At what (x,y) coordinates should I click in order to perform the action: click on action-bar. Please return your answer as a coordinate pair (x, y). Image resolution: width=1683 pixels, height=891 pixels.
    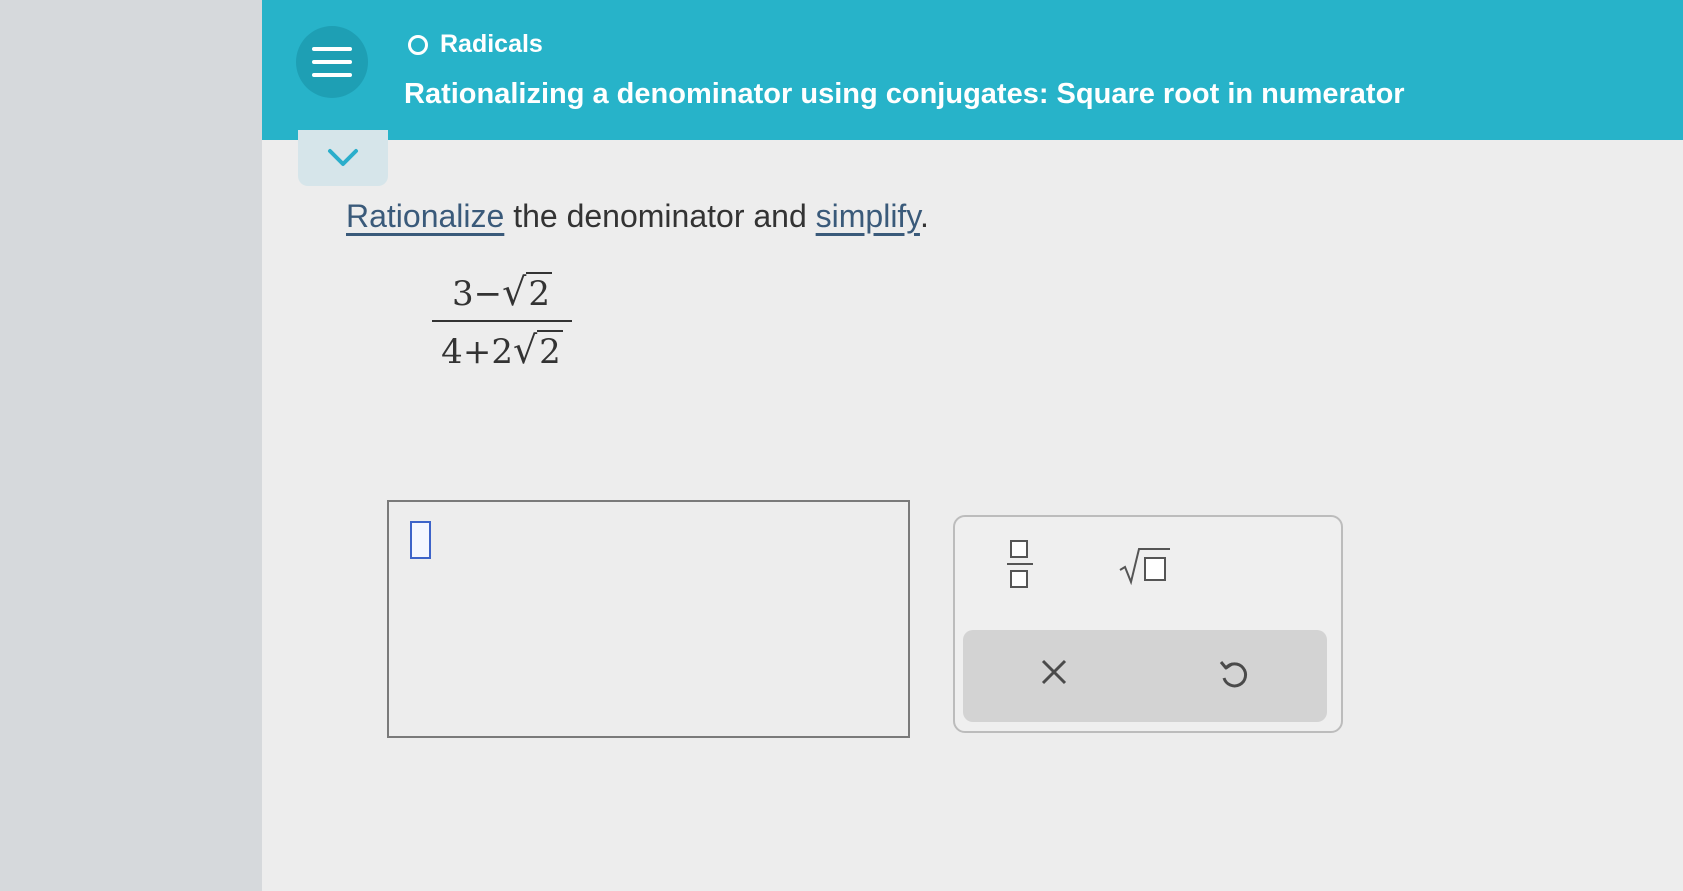
    Looking at the image, I should click on (1145, 676).